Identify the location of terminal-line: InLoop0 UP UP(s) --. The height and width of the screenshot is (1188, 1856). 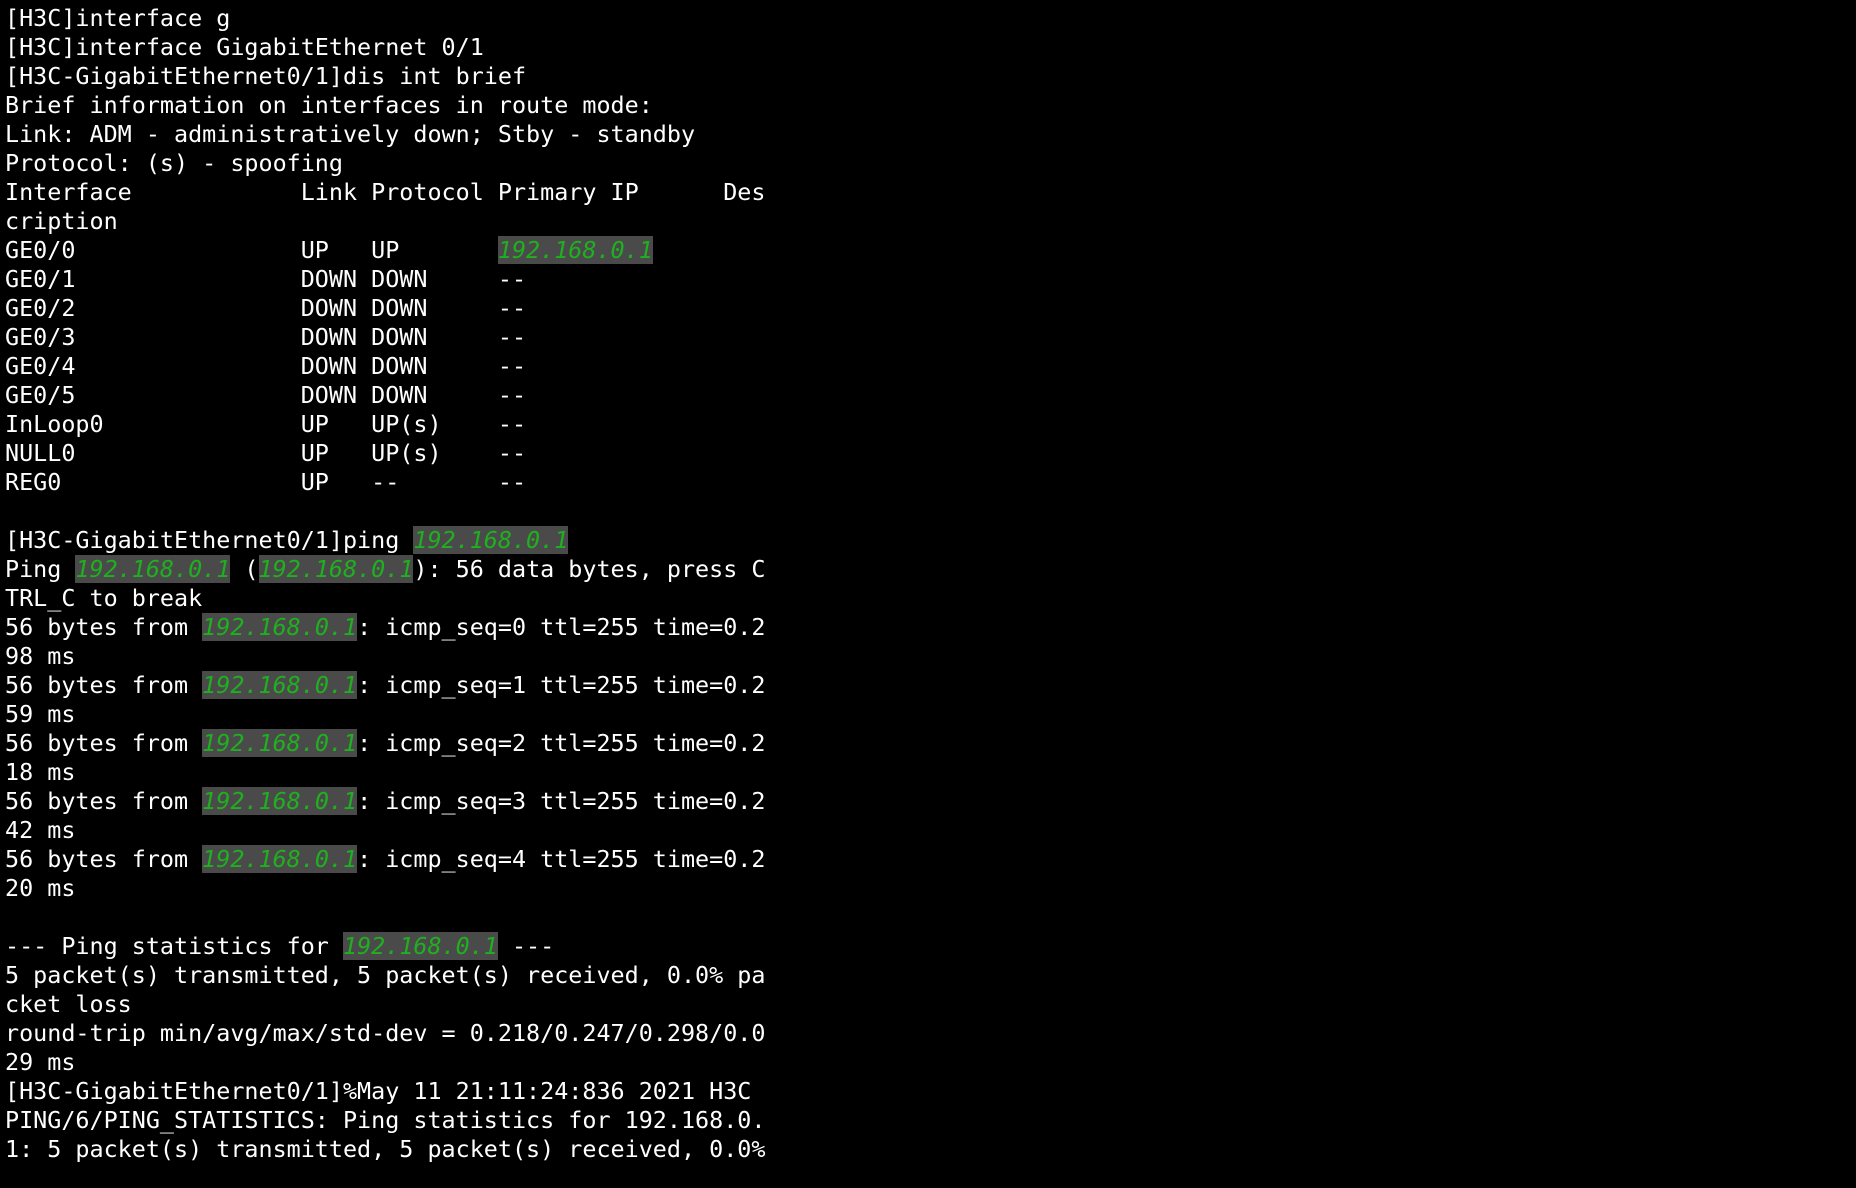
(928, 424).